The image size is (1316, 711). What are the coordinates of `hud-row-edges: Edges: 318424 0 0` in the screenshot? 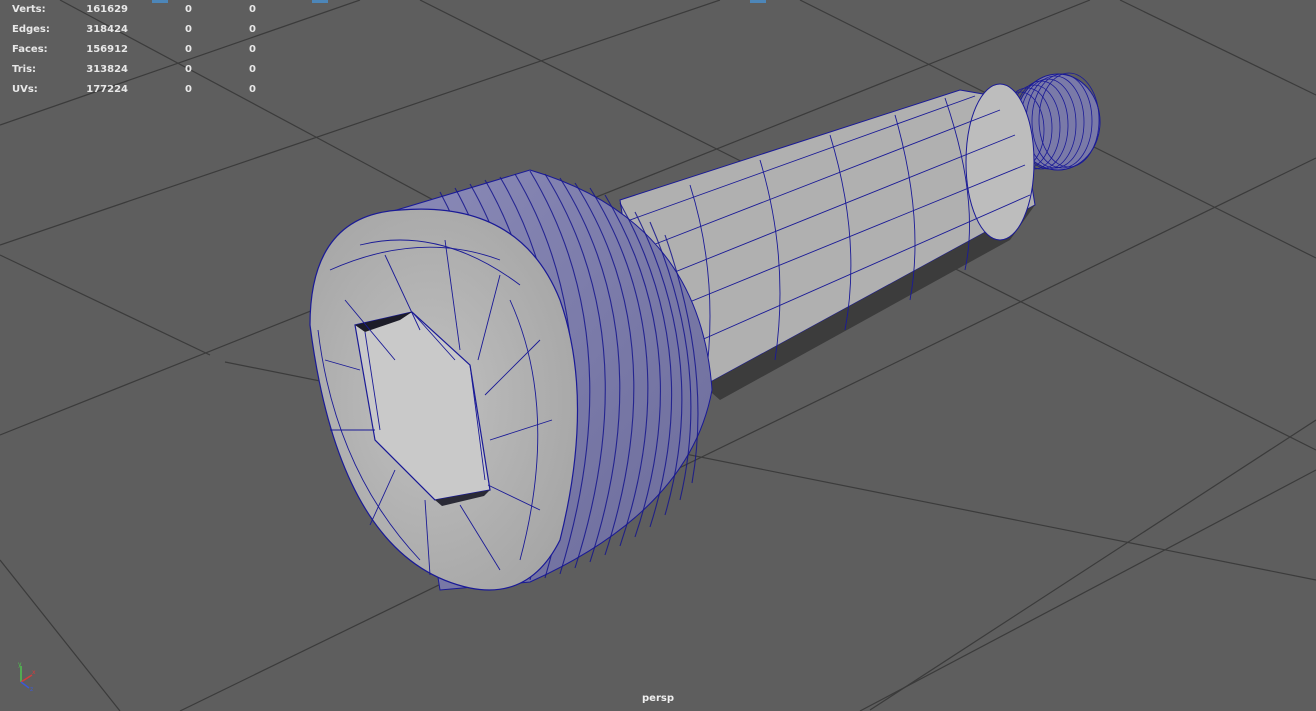 It's located at (140, 30).